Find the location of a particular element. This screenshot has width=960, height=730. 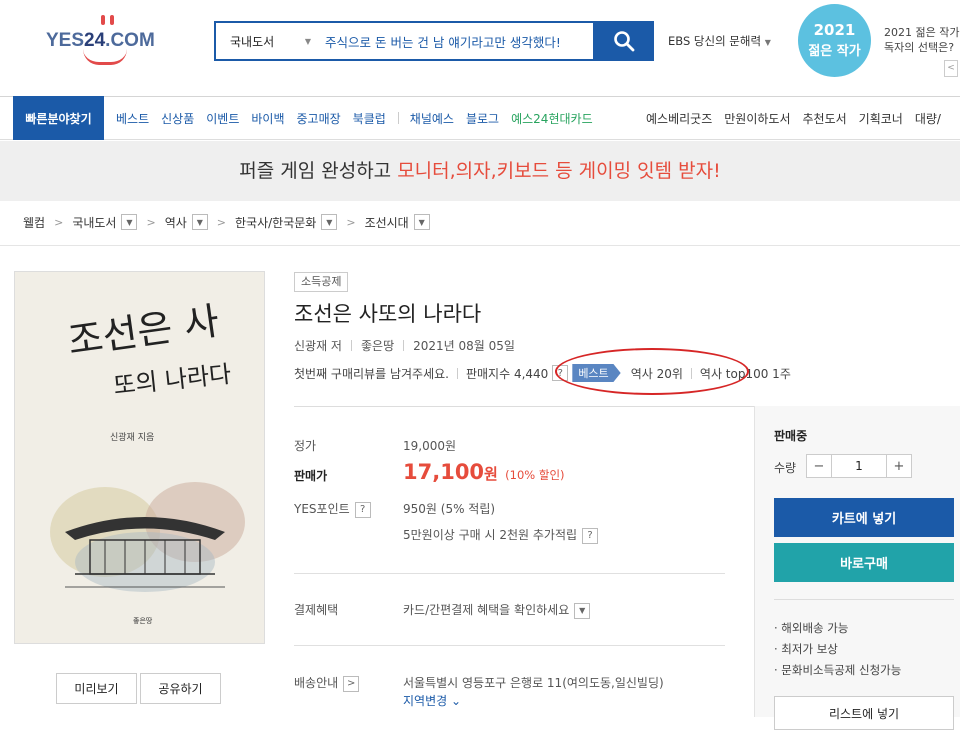

lowest-price-link: · 최저가 보상 is located at coordinates (806, 649).